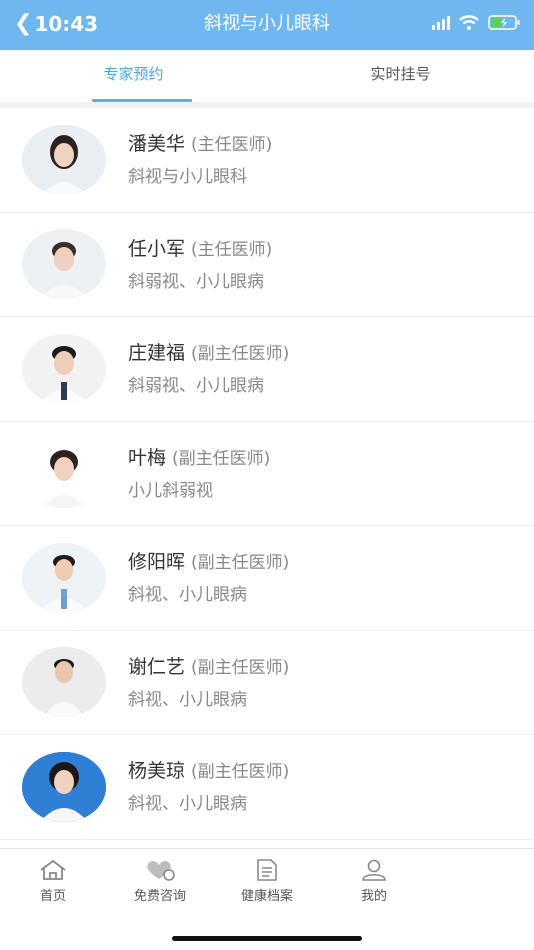 This screenshot has width=534, height=950. What do you see at coordinates (267, 787) in the screenshot?
I see `doctor-list-item: 杨美琼 (副主任医师) 斜视、小儿眼病` at bounding box center [267, 787].